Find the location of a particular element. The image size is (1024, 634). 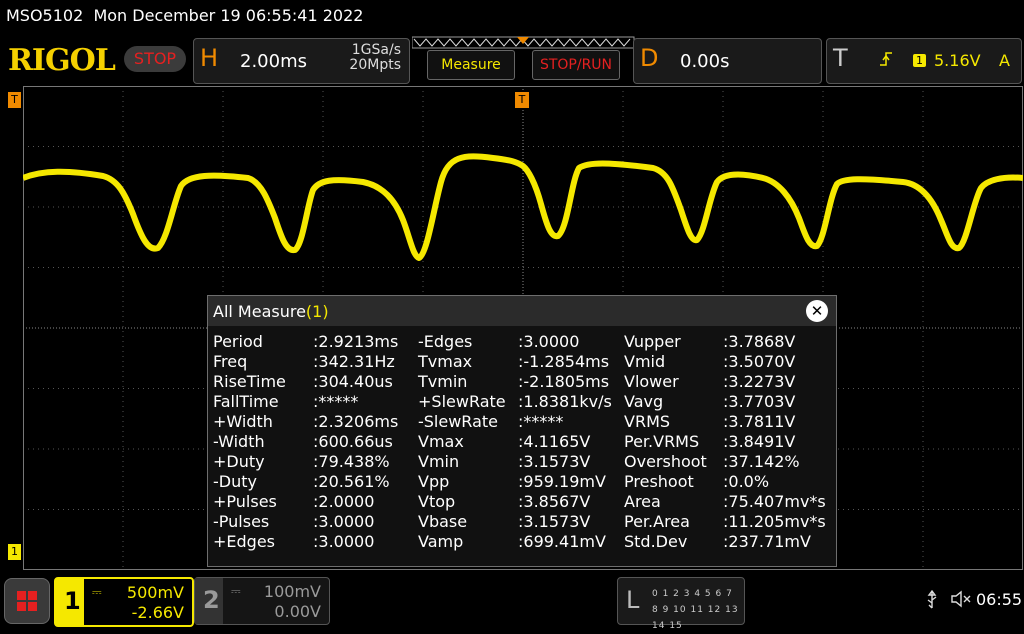

measure-label: +Pulses is located at coordinates (245, 501).